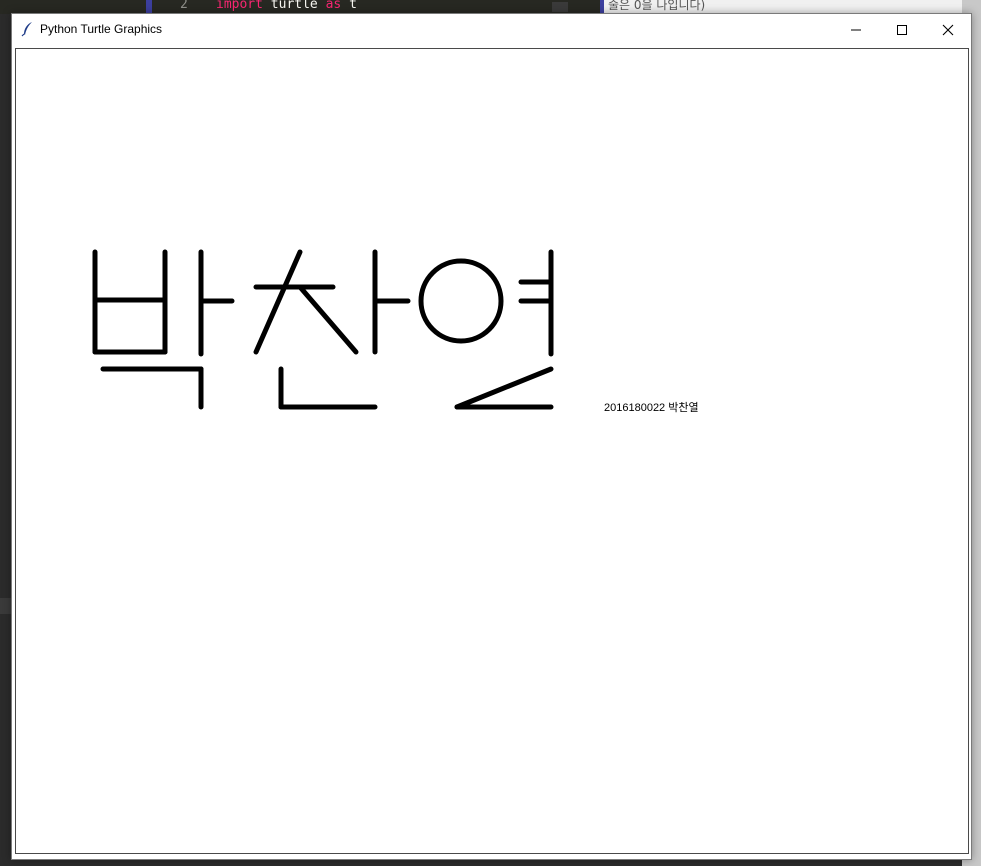 The width and height of the screenshot is (981, 866). What do you see at coordinates (184, 6) in the screenshot?
I see `editor-line-number: 2` at bounding box center [184, 6].